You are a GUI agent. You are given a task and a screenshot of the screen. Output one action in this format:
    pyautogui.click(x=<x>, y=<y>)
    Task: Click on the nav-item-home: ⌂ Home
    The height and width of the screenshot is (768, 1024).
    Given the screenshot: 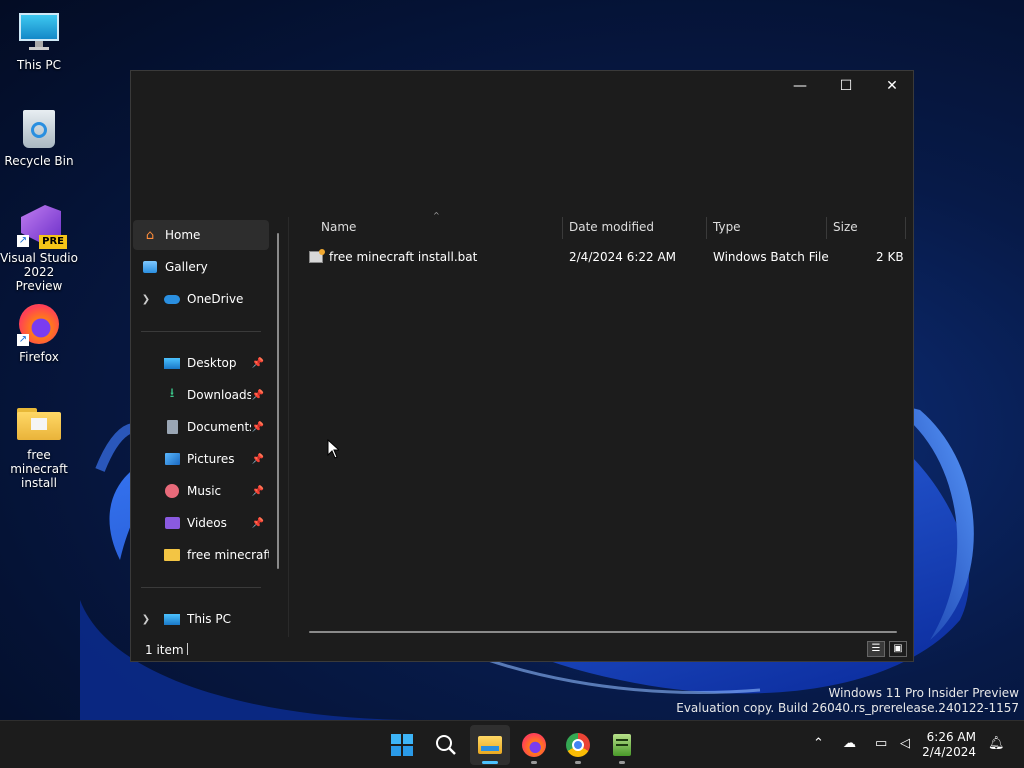 What is the action you would take?
    pyautogui.click(x=201, y=235)
    